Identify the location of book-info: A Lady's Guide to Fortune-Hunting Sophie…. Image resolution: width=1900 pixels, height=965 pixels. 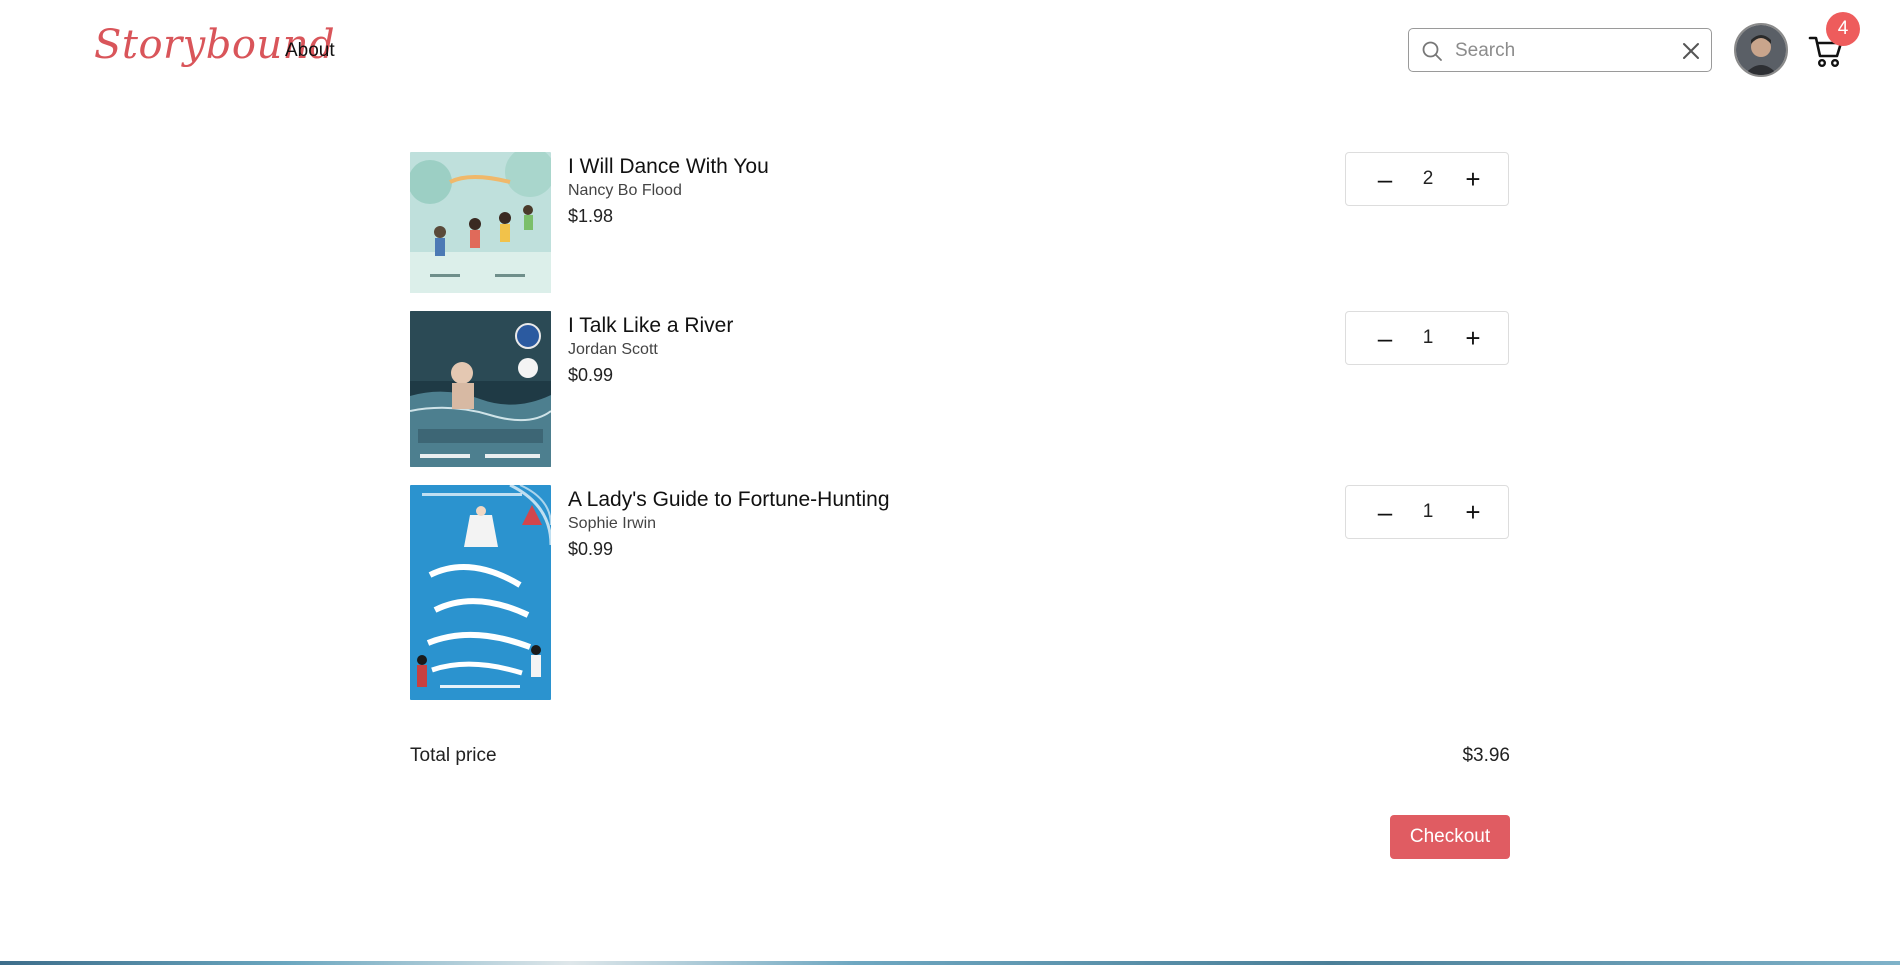
(729, 522).